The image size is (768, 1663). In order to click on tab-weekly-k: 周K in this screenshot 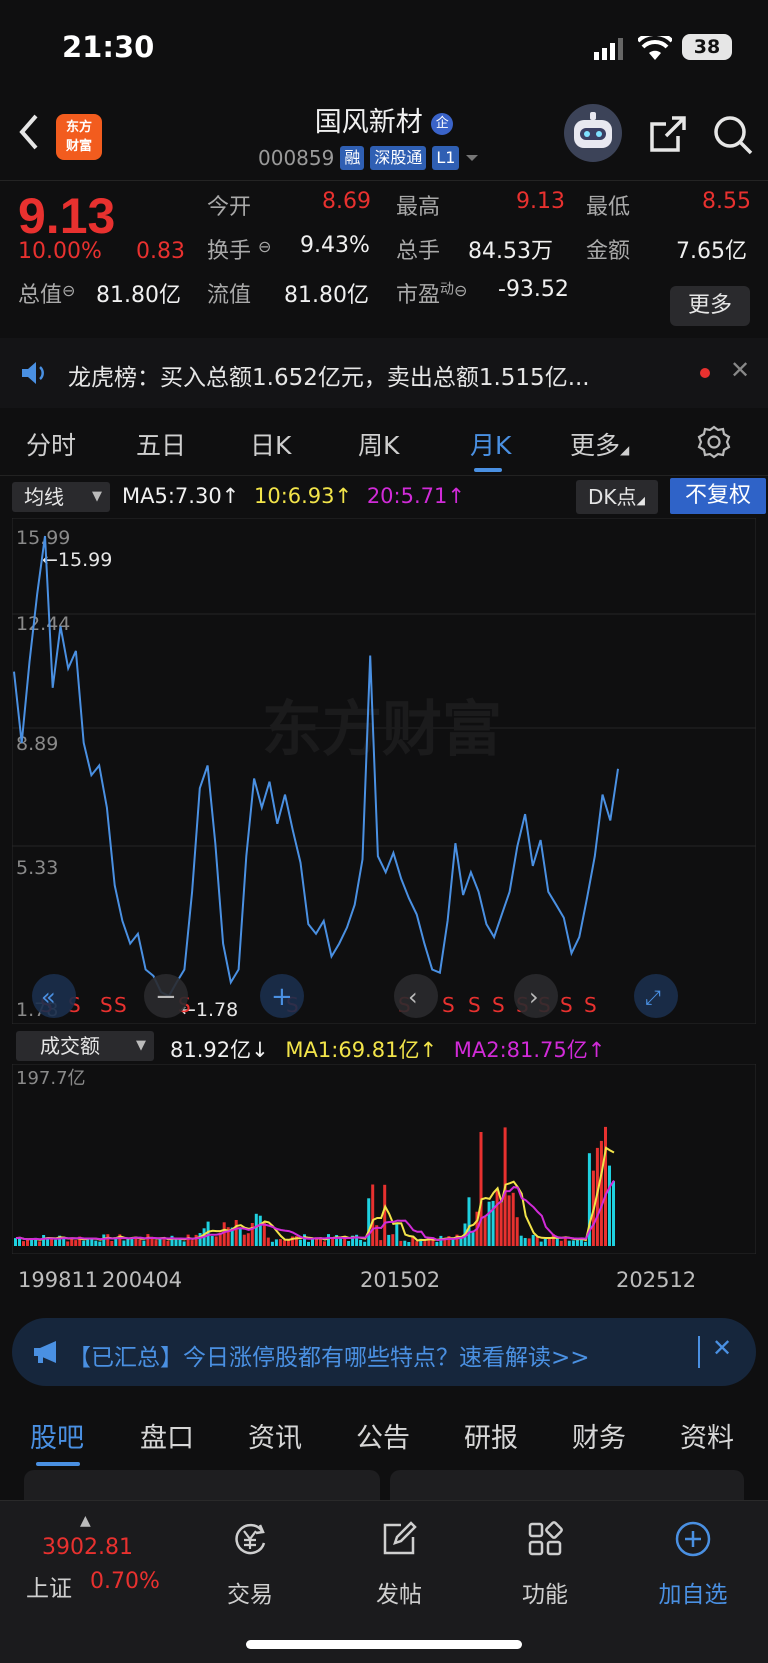, I will do `click(378, 444)`.